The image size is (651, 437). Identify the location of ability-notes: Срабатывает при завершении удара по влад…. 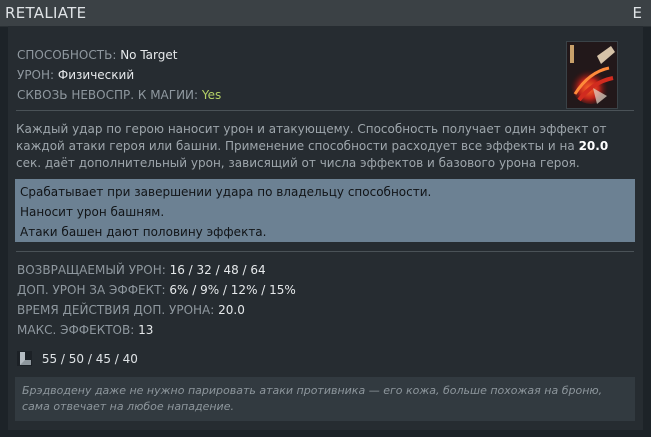
(325, 210).